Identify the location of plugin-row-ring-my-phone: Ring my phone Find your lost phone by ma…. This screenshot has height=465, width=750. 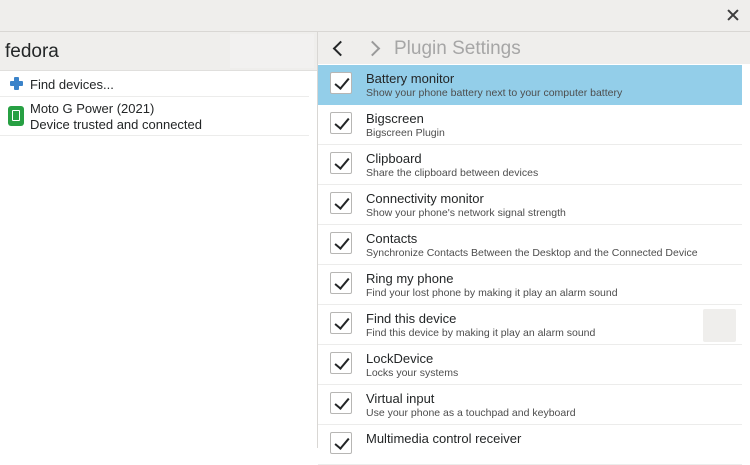
(530, 285).